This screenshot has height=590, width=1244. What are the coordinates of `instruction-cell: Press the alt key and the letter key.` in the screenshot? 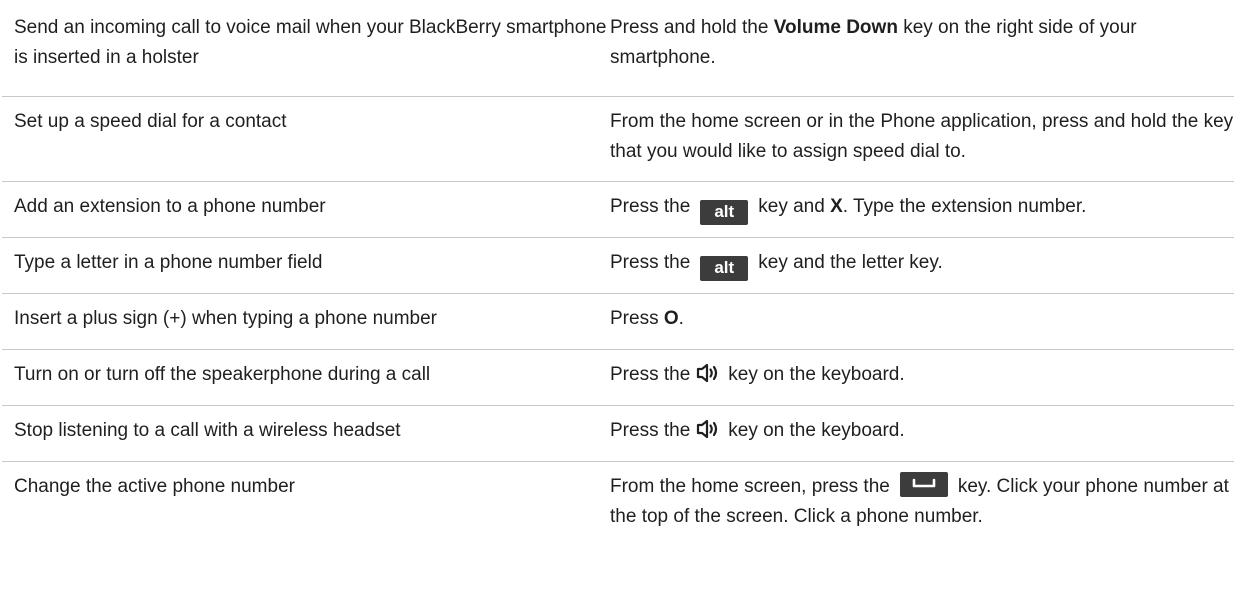 It's located at (922, 270).